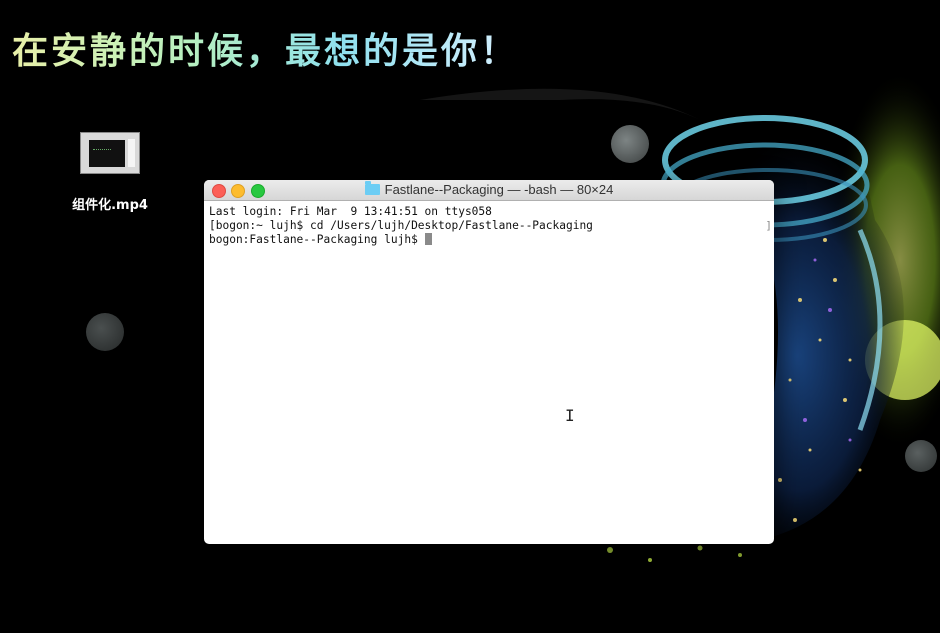  What do you see at coordinates (317, 239) in the screenshot?
I see `terminal-prompt: bogon:Fastlane--Packaging lujh$` at bounding box center [317, 239].